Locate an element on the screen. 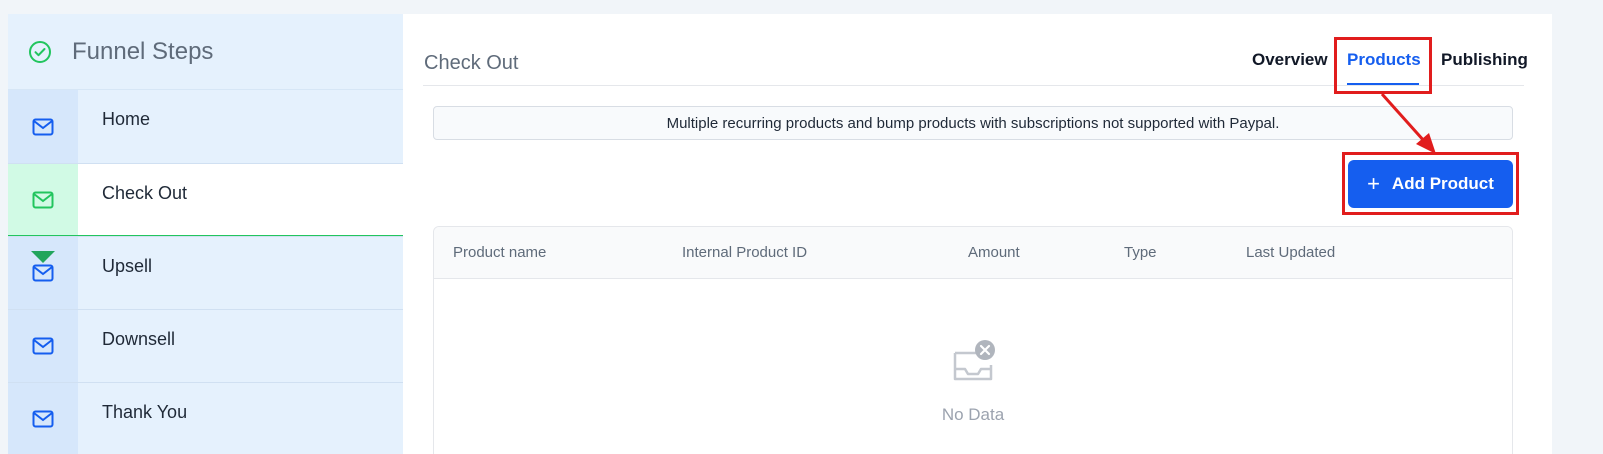 This screenshot has height=454, width=1603. add-product-highlight is located at coordinates (1430, 183).